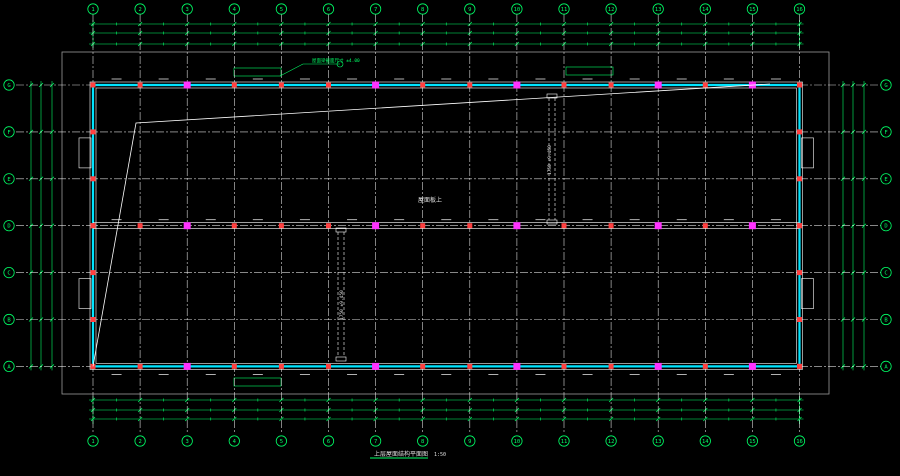 The image size is (900, 476). I want to click on center-label: 屋面板上, so click(430, 200).